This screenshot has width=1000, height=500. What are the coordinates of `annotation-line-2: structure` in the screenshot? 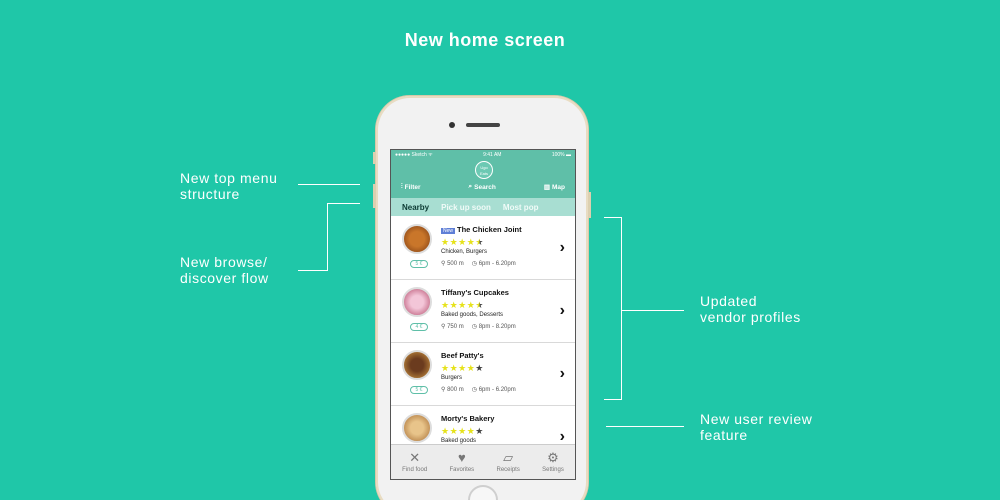 It's located at (210, 194).